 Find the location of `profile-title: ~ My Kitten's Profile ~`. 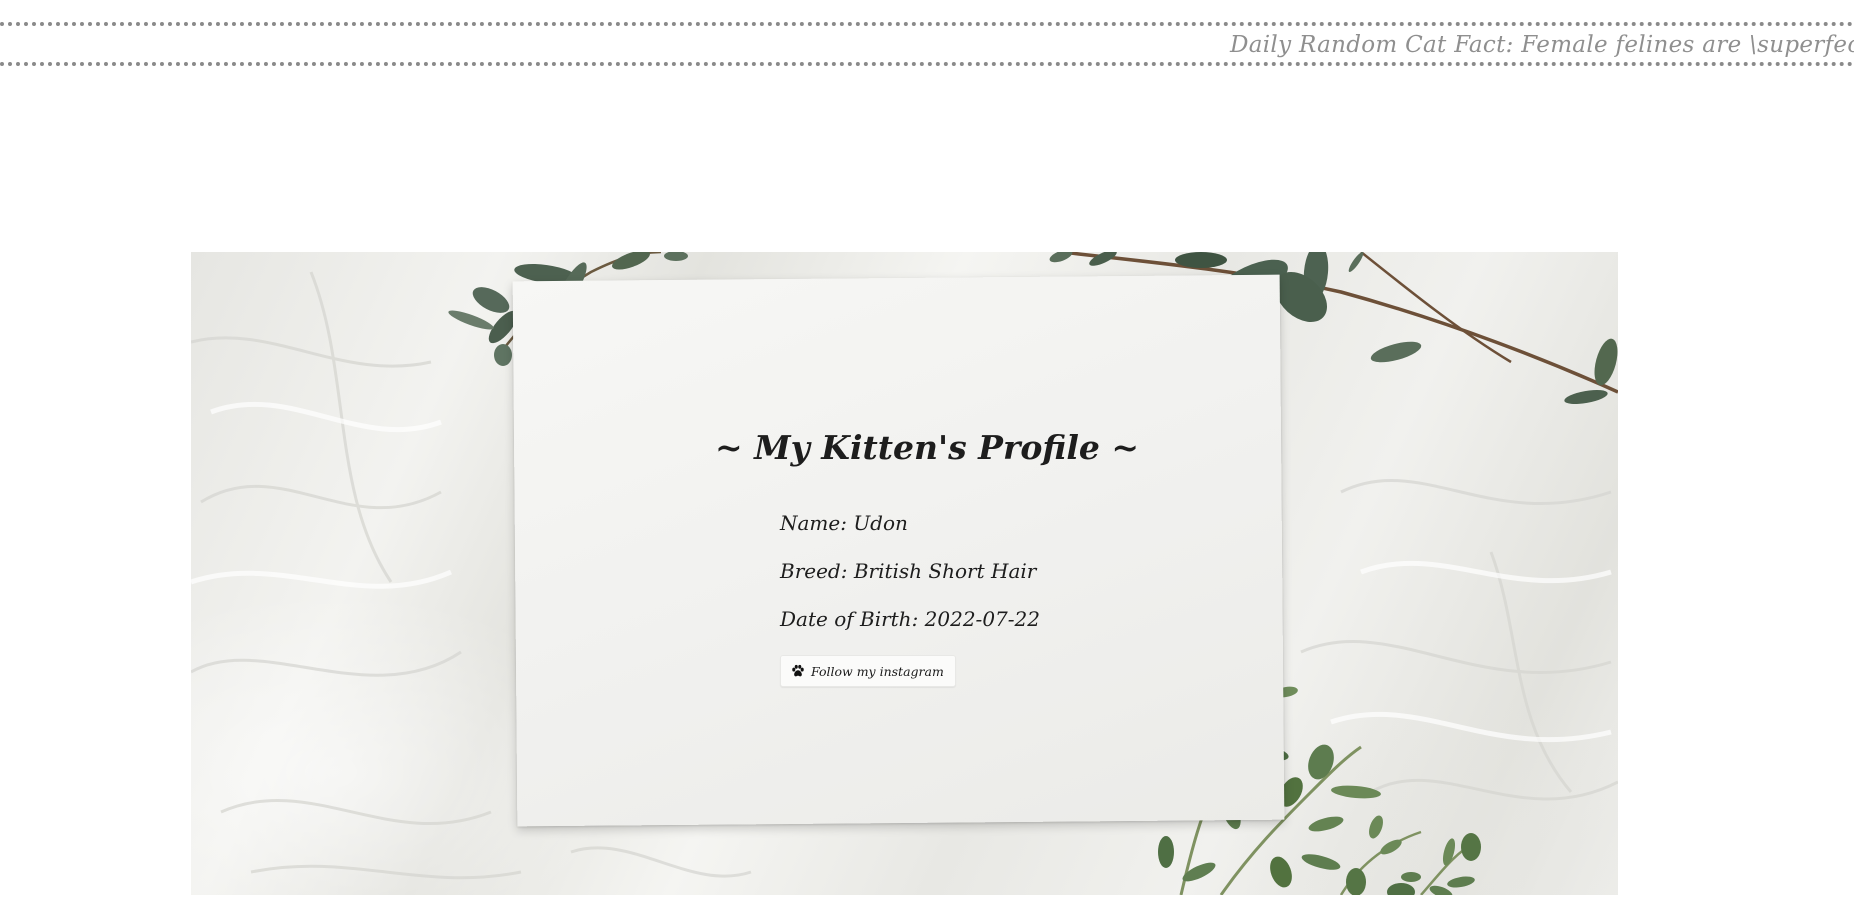

profile-title: ~ My Kitten's Profile ~ is located at coordinates (927, 447).